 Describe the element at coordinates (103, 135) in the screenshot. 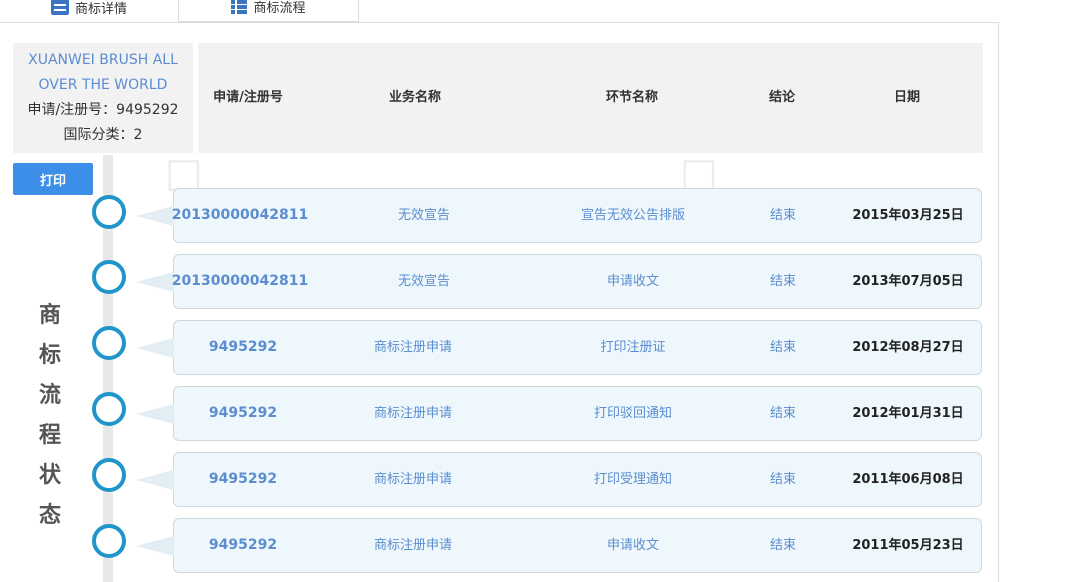

I see `international-class: 国际分类：2` at that location.